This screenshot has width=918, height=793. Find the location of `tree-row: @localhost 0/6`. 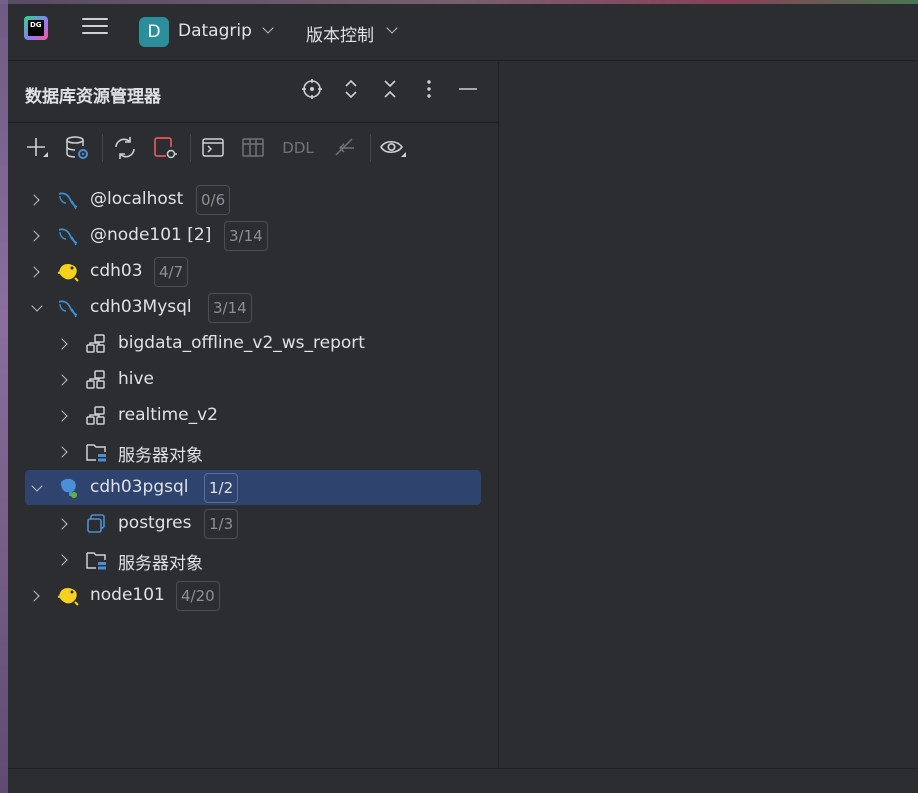

tree-row: @localhost 0/6 is located at coordinates (248, 200).